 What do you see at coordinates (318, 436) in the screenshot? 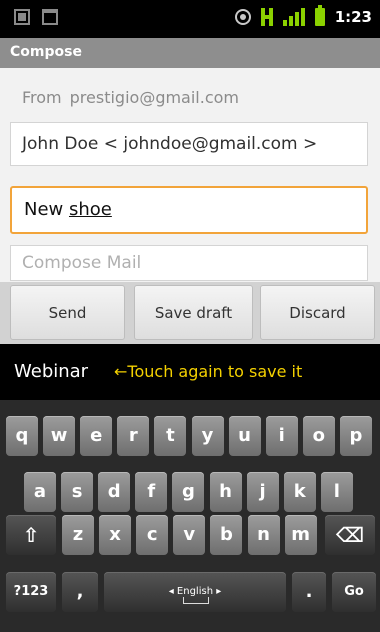
I see `key-o: o` at bounding box center [318, 436].